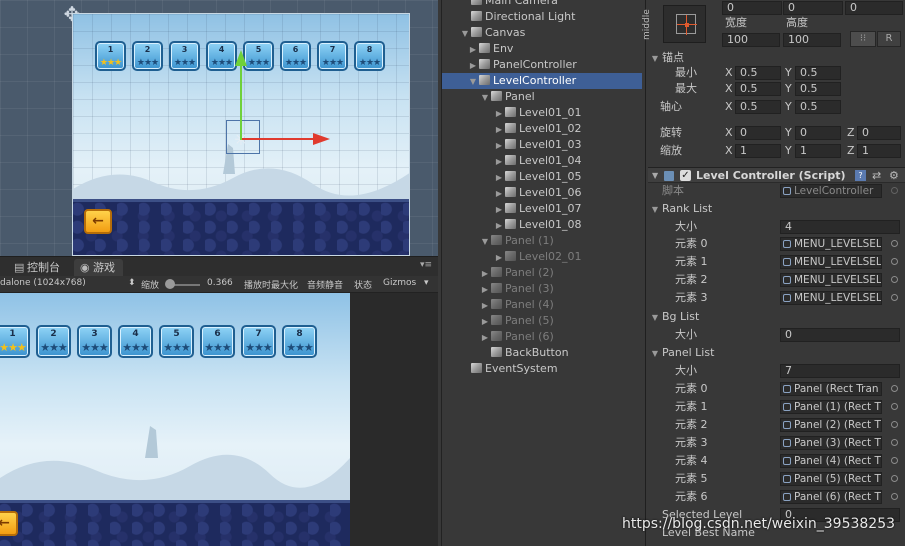  What do you see at coordinates (879, 133) in the screenshot?
I see `rotation-z-field: 0` at bounding box center [879, 133].